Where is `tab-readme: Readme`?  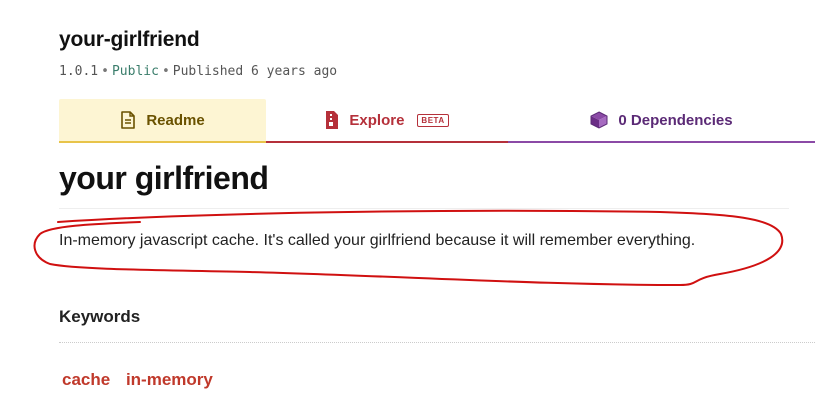
tab-readme: Readme is located at coordinates (162, 121).